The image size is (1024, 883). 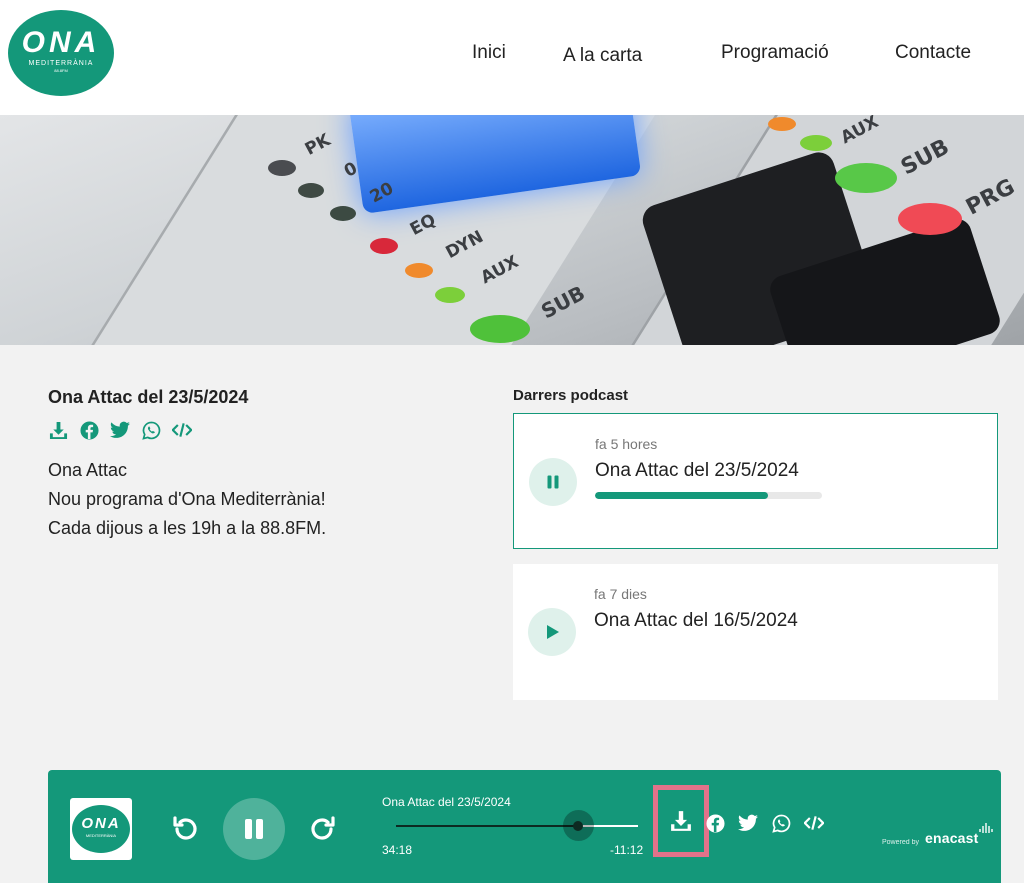 I want to click on episode-share-icons, so click(x=120, y=430).